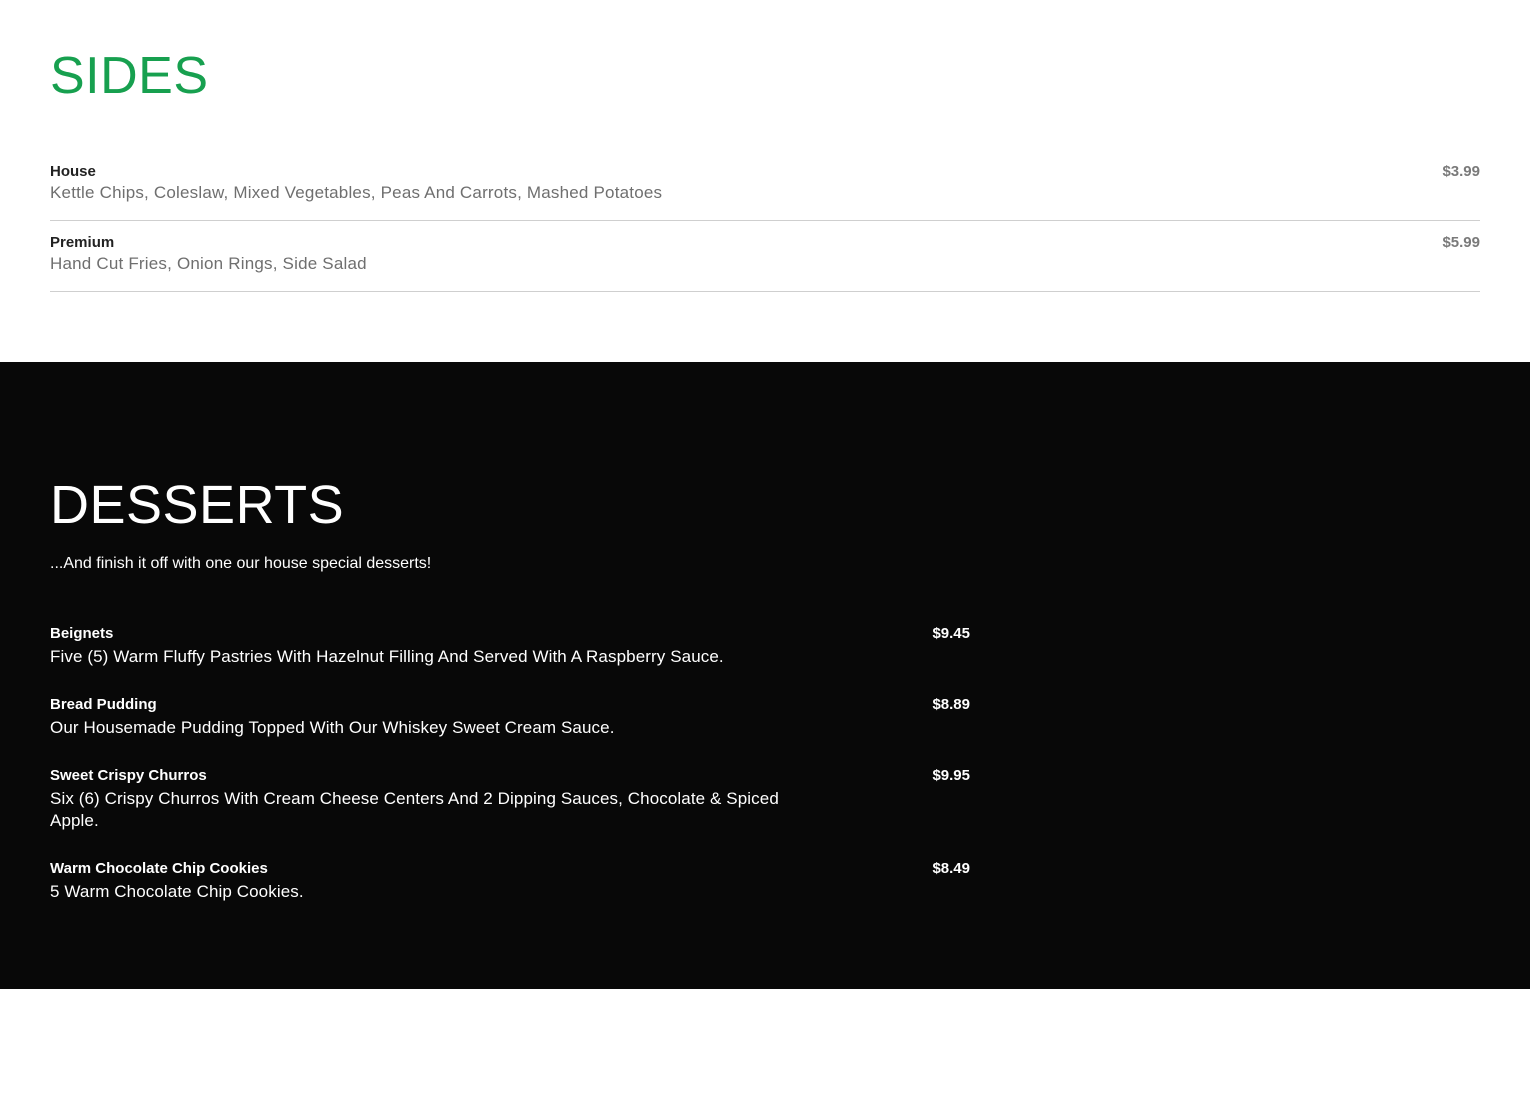  I want to click on menu-item-name: Premium, so click(82, 242).